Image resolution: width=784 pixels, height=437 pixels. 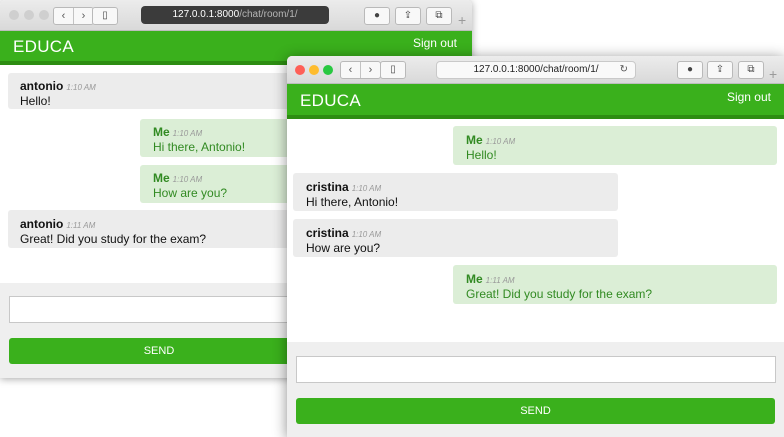 I want to click on reload-icon: ↻, so click(x=624, y=70).